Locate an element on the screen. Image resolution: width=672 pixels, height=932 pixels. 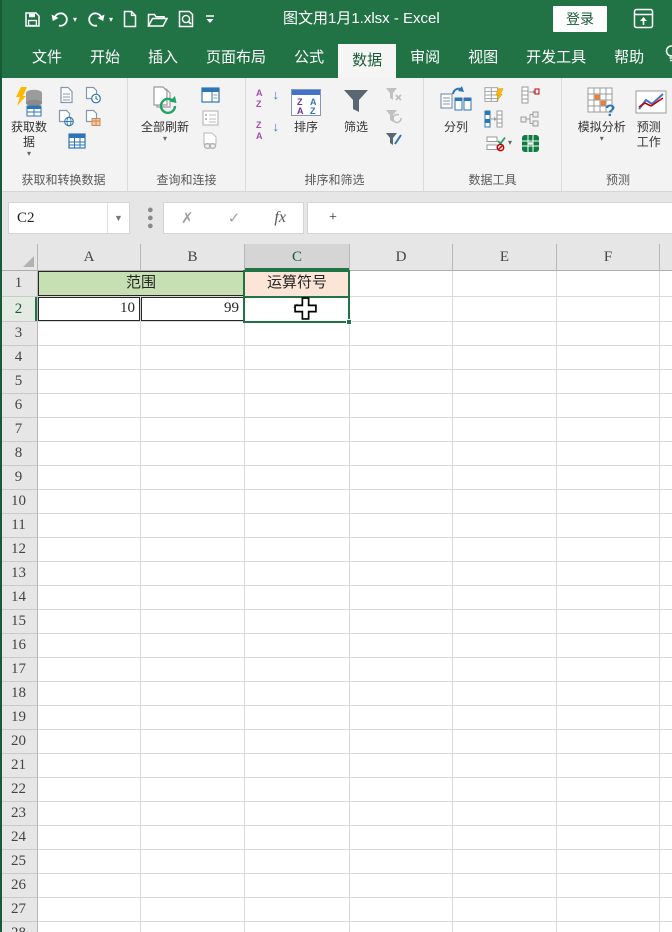
row-header-28: 28 is located at coordinates (19, 927).